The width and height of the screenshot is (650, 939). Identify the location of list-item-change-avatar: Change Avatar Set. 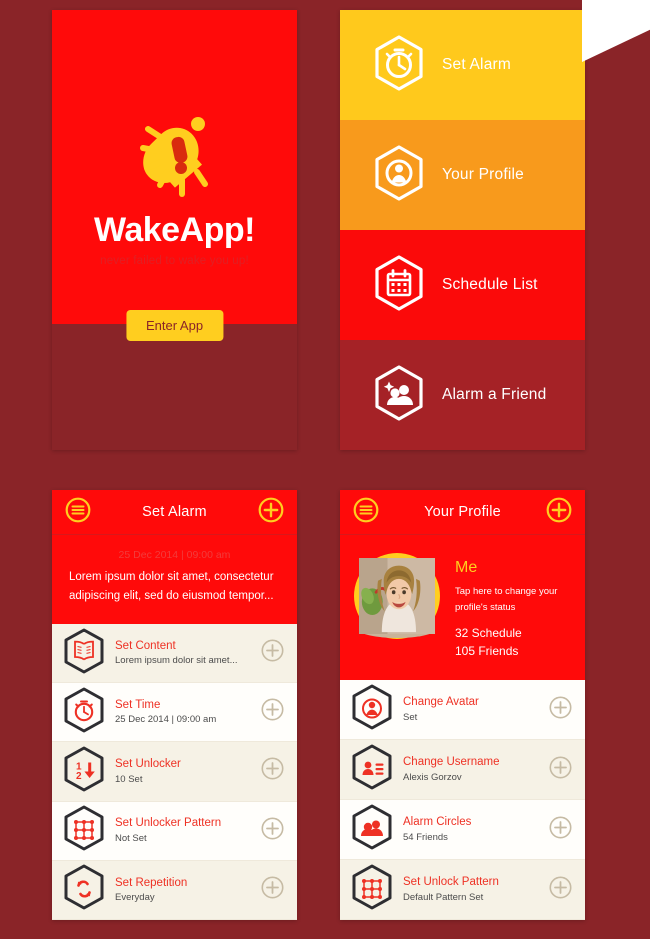
(462, 710).